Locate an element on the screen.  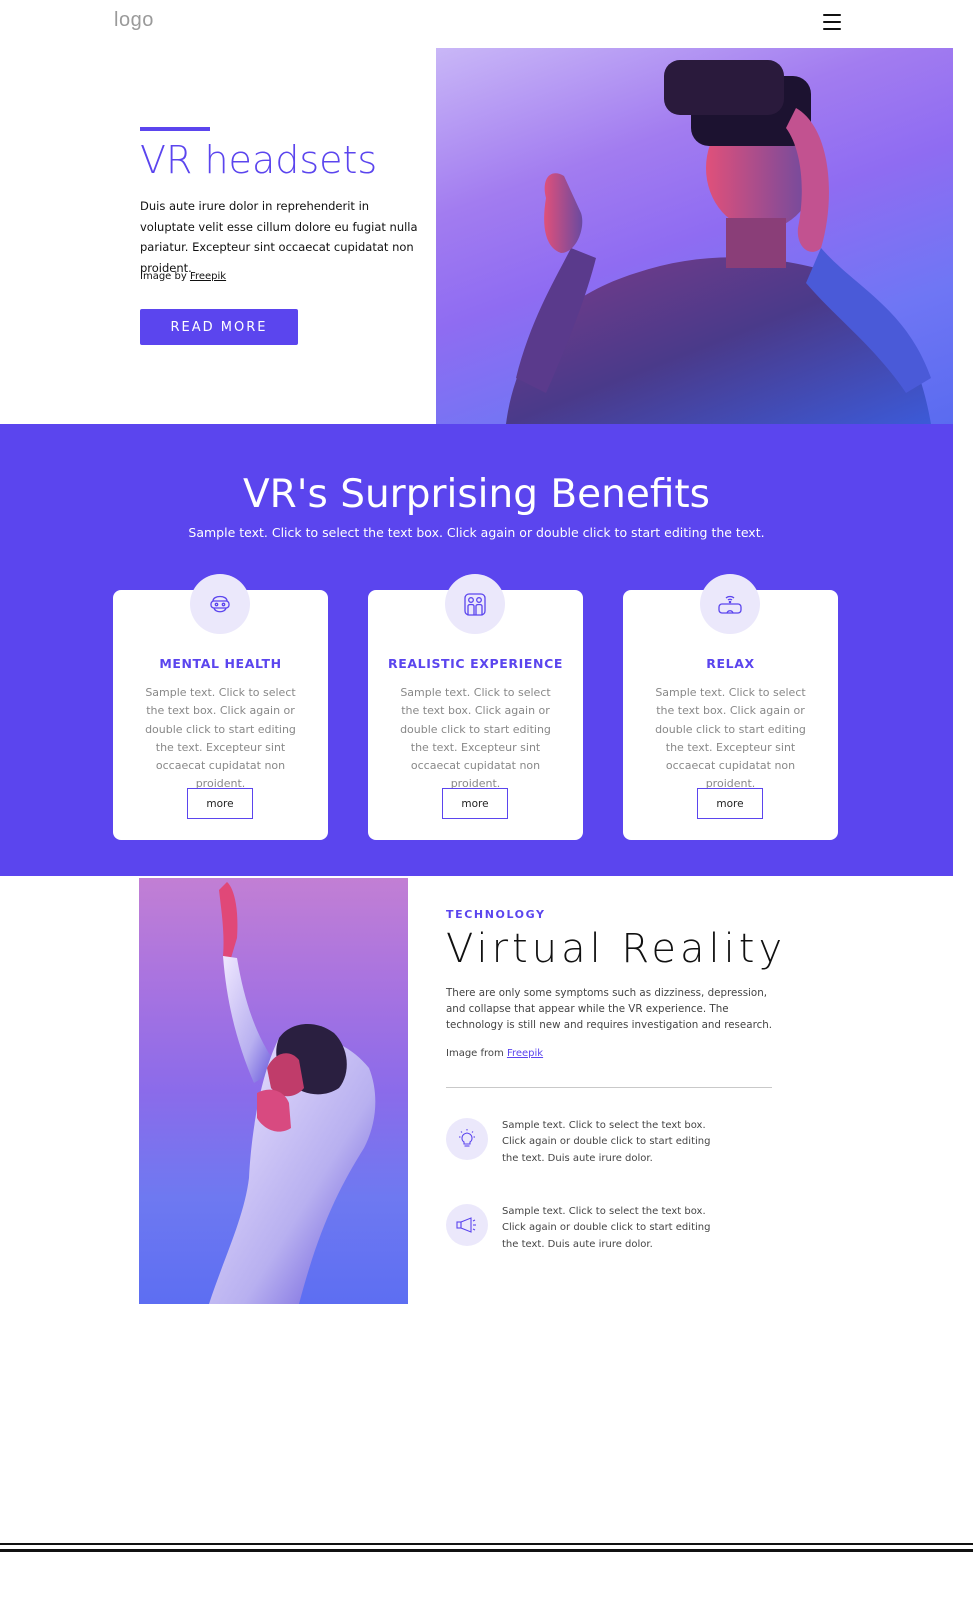
hero-vr-image is located at coordinates (694, 236).